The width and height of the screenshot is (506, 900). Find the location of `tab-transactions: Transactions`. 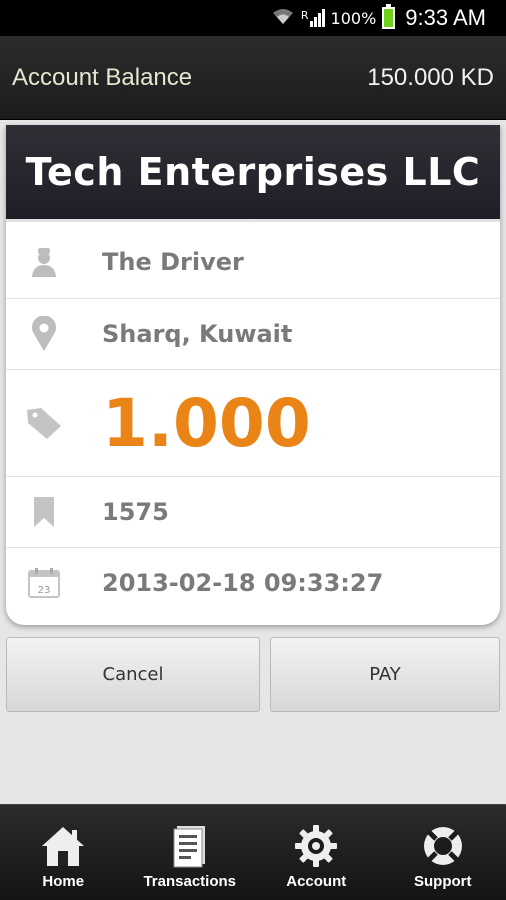

tab-transactions: Transactions is located at coordinates (190, 852).